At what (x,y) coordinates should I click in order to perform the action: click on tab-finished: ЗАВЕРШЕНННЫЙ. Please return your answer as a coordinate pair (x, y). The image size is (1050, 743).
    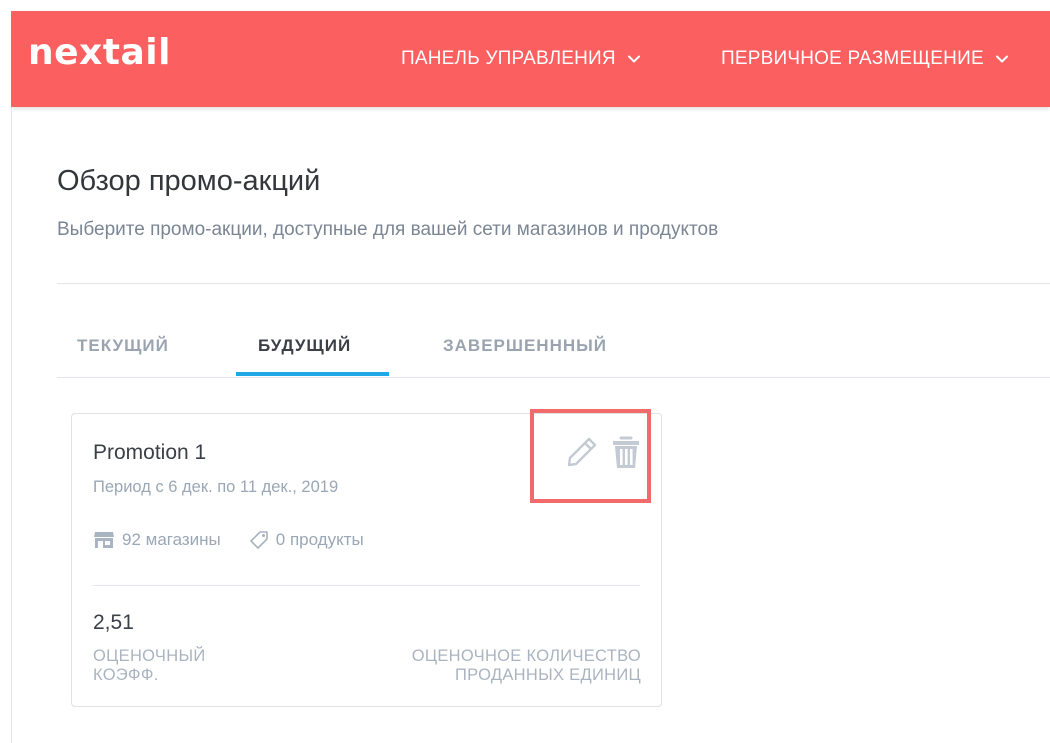
    Looking at the image, I should click on (525, 353).